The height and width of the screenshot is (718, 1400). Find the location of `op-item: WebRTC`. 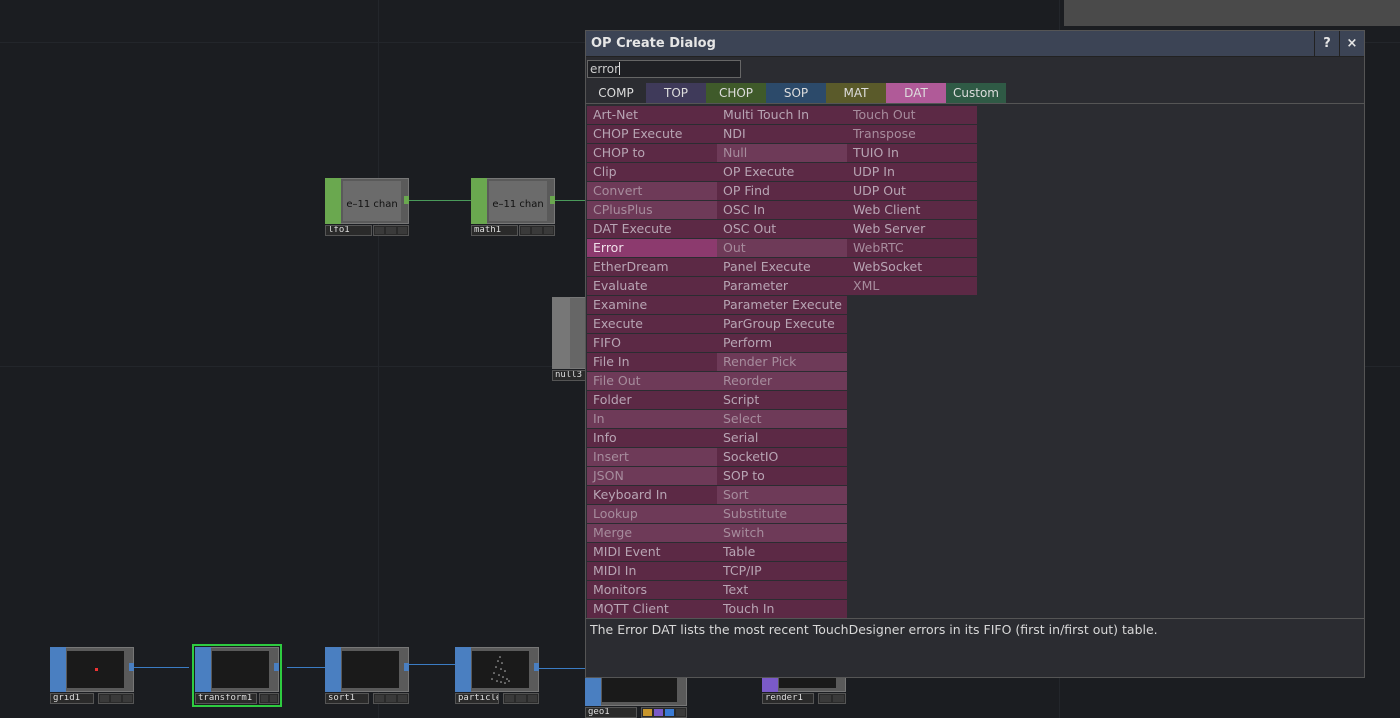

op-item: WebRTC is located at coordinates (912, 248).